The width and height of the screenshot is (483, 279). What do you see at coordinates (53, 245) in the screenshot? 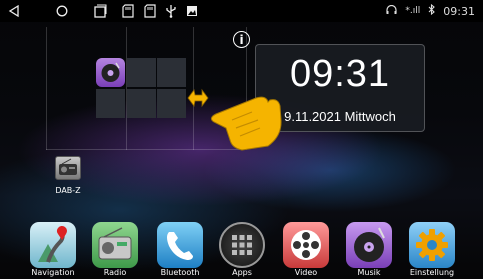
I see `navigation-icon` at bounding box center [53, 245].